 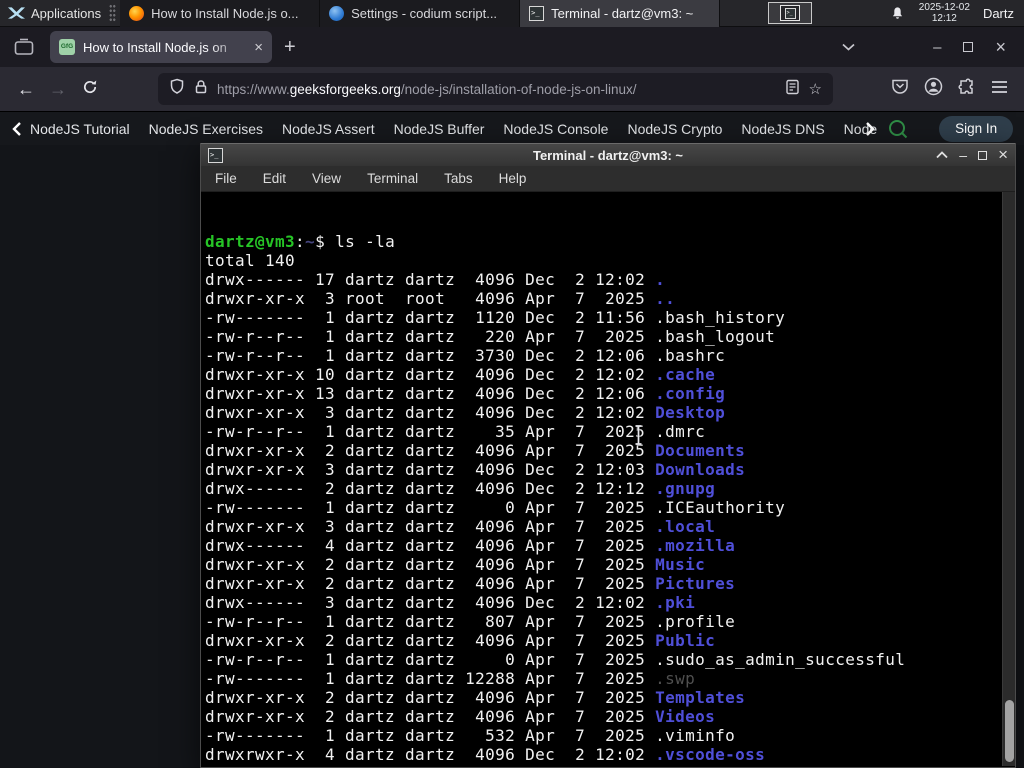 What do you see at coordinates (782, 129) in the screenshot?
I see `site-nav-item: NodeJS DNS` at bounding box center [782, 129].